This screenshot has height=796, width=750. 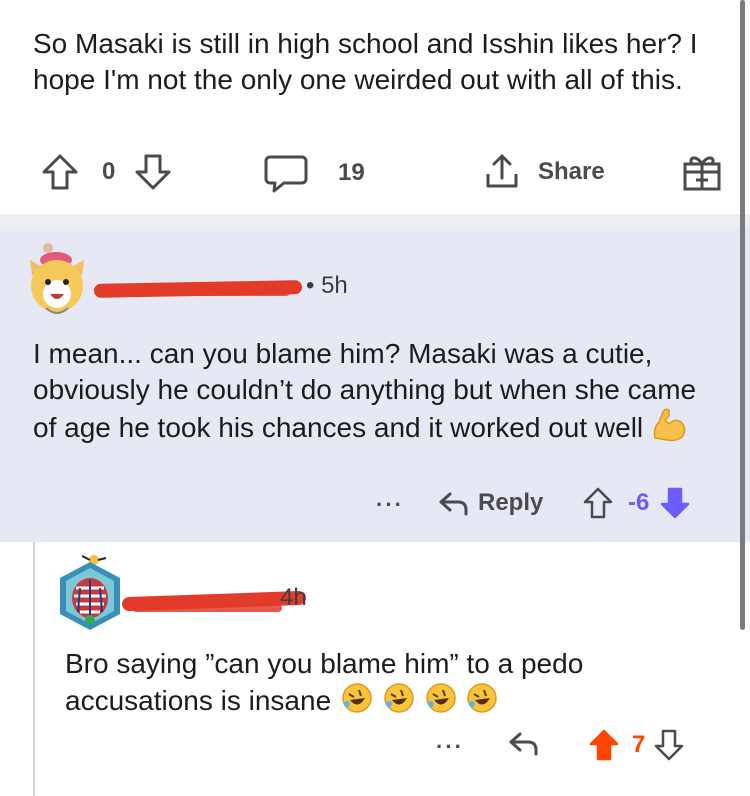 What do you see at coordinates (34, 669) in the screenshot?
I see `thread-line` at bounding box center [34, 669].